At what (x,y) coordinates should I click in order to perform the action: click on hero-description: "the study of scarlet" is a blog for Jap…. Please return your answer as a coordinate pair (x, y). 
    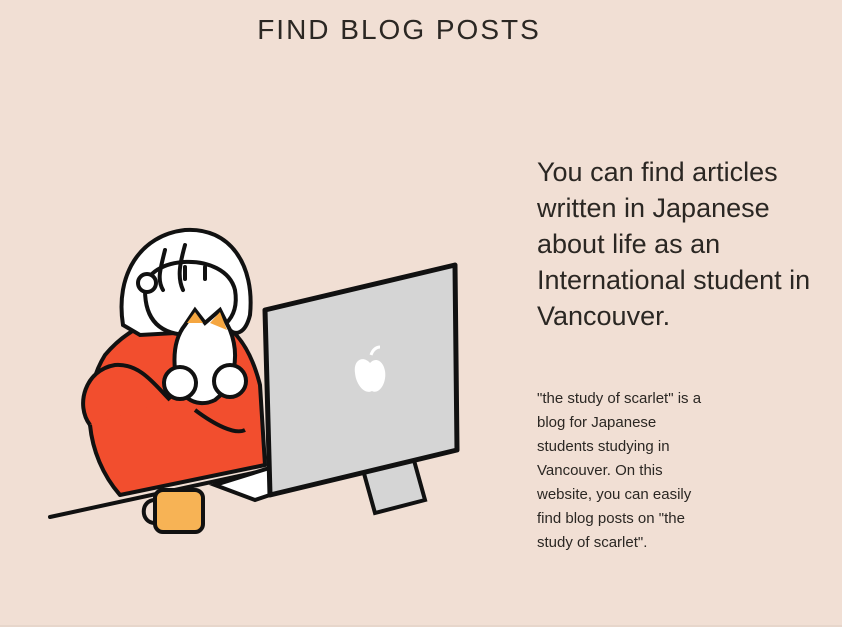
    Looking at the image, I should click on (619, 470).